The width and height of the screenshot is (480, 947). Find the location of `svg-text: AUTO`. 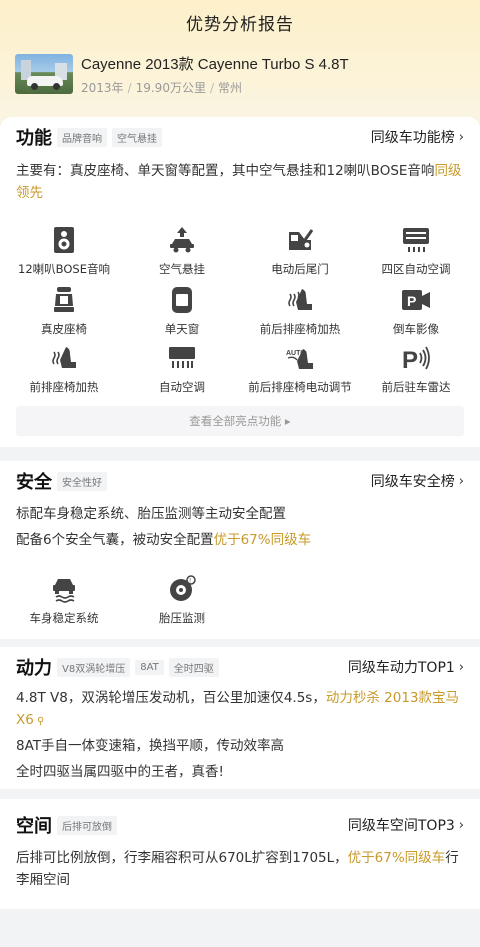

svg-text: AUTO is located at coordinates (296, 353).